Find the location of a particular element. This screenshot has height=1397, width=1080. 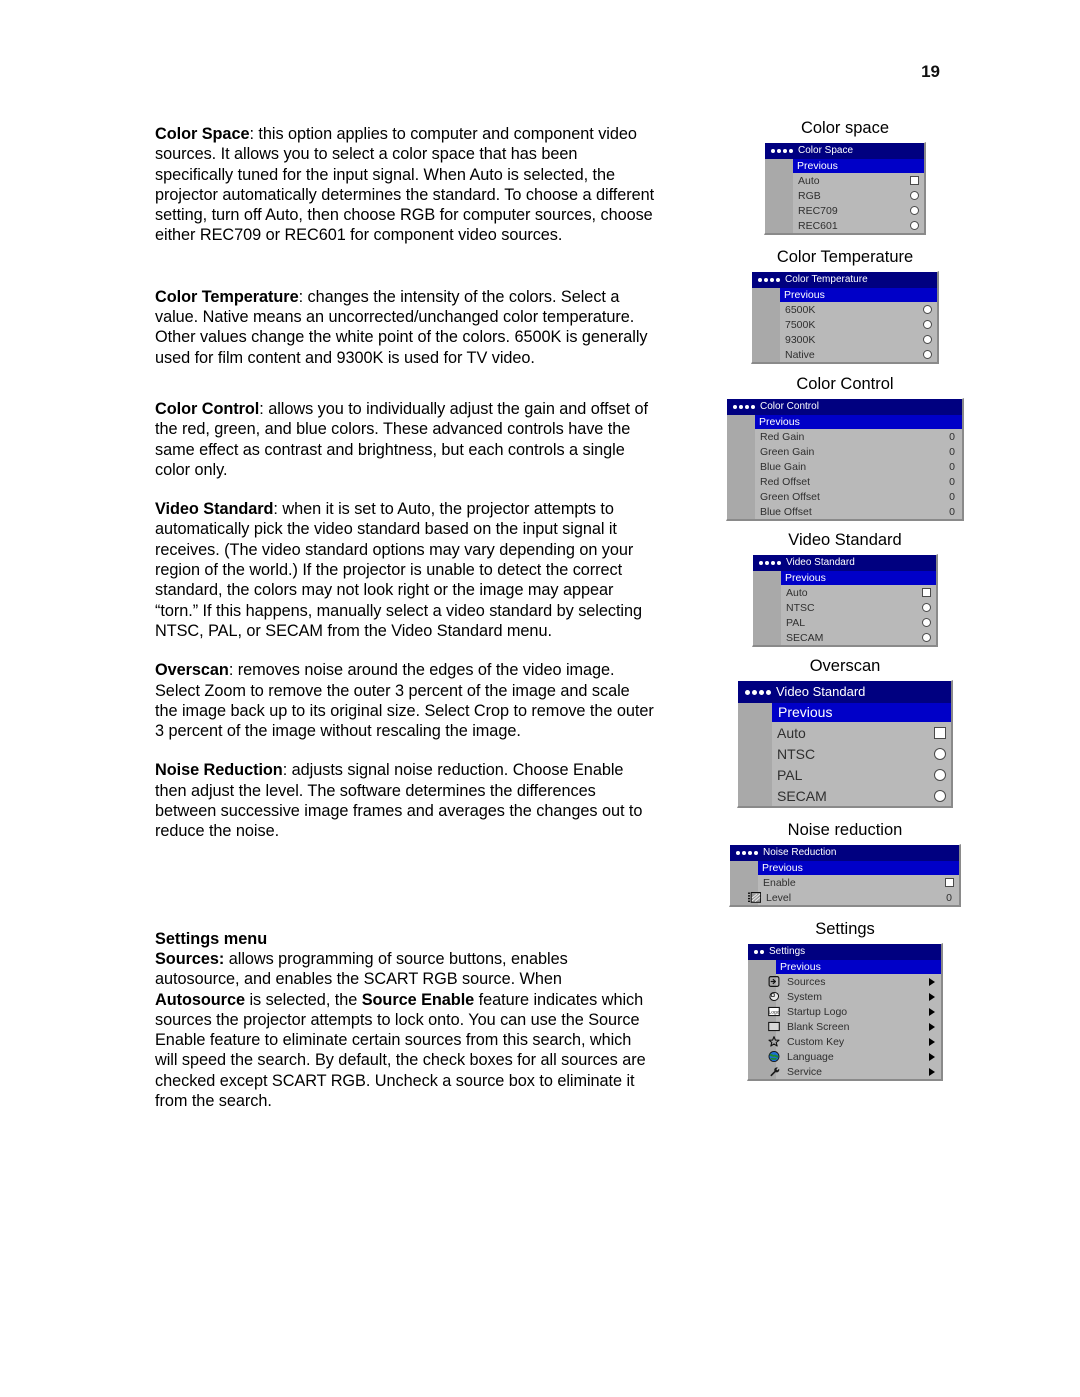

osd-title-label: Color Space is located at coordinates (826, 150).